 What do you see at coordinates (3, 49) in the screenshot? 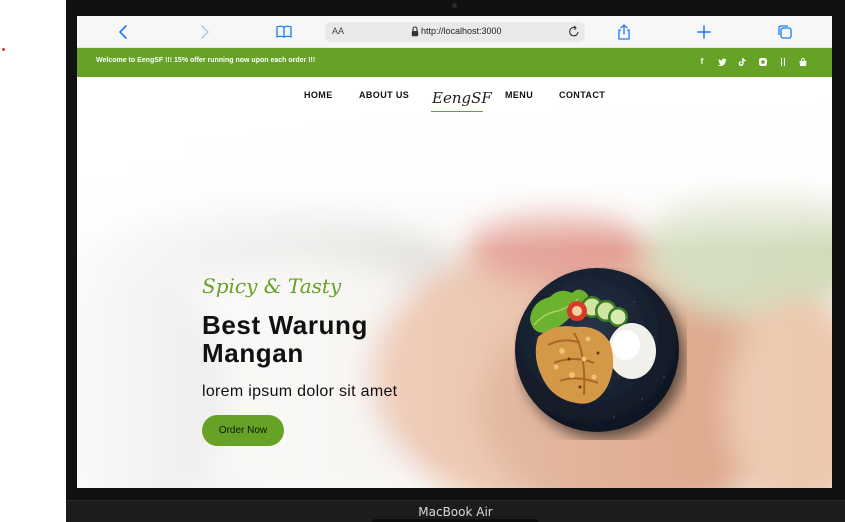
I see `red-dot-marker` at bounding box center [3, 49].